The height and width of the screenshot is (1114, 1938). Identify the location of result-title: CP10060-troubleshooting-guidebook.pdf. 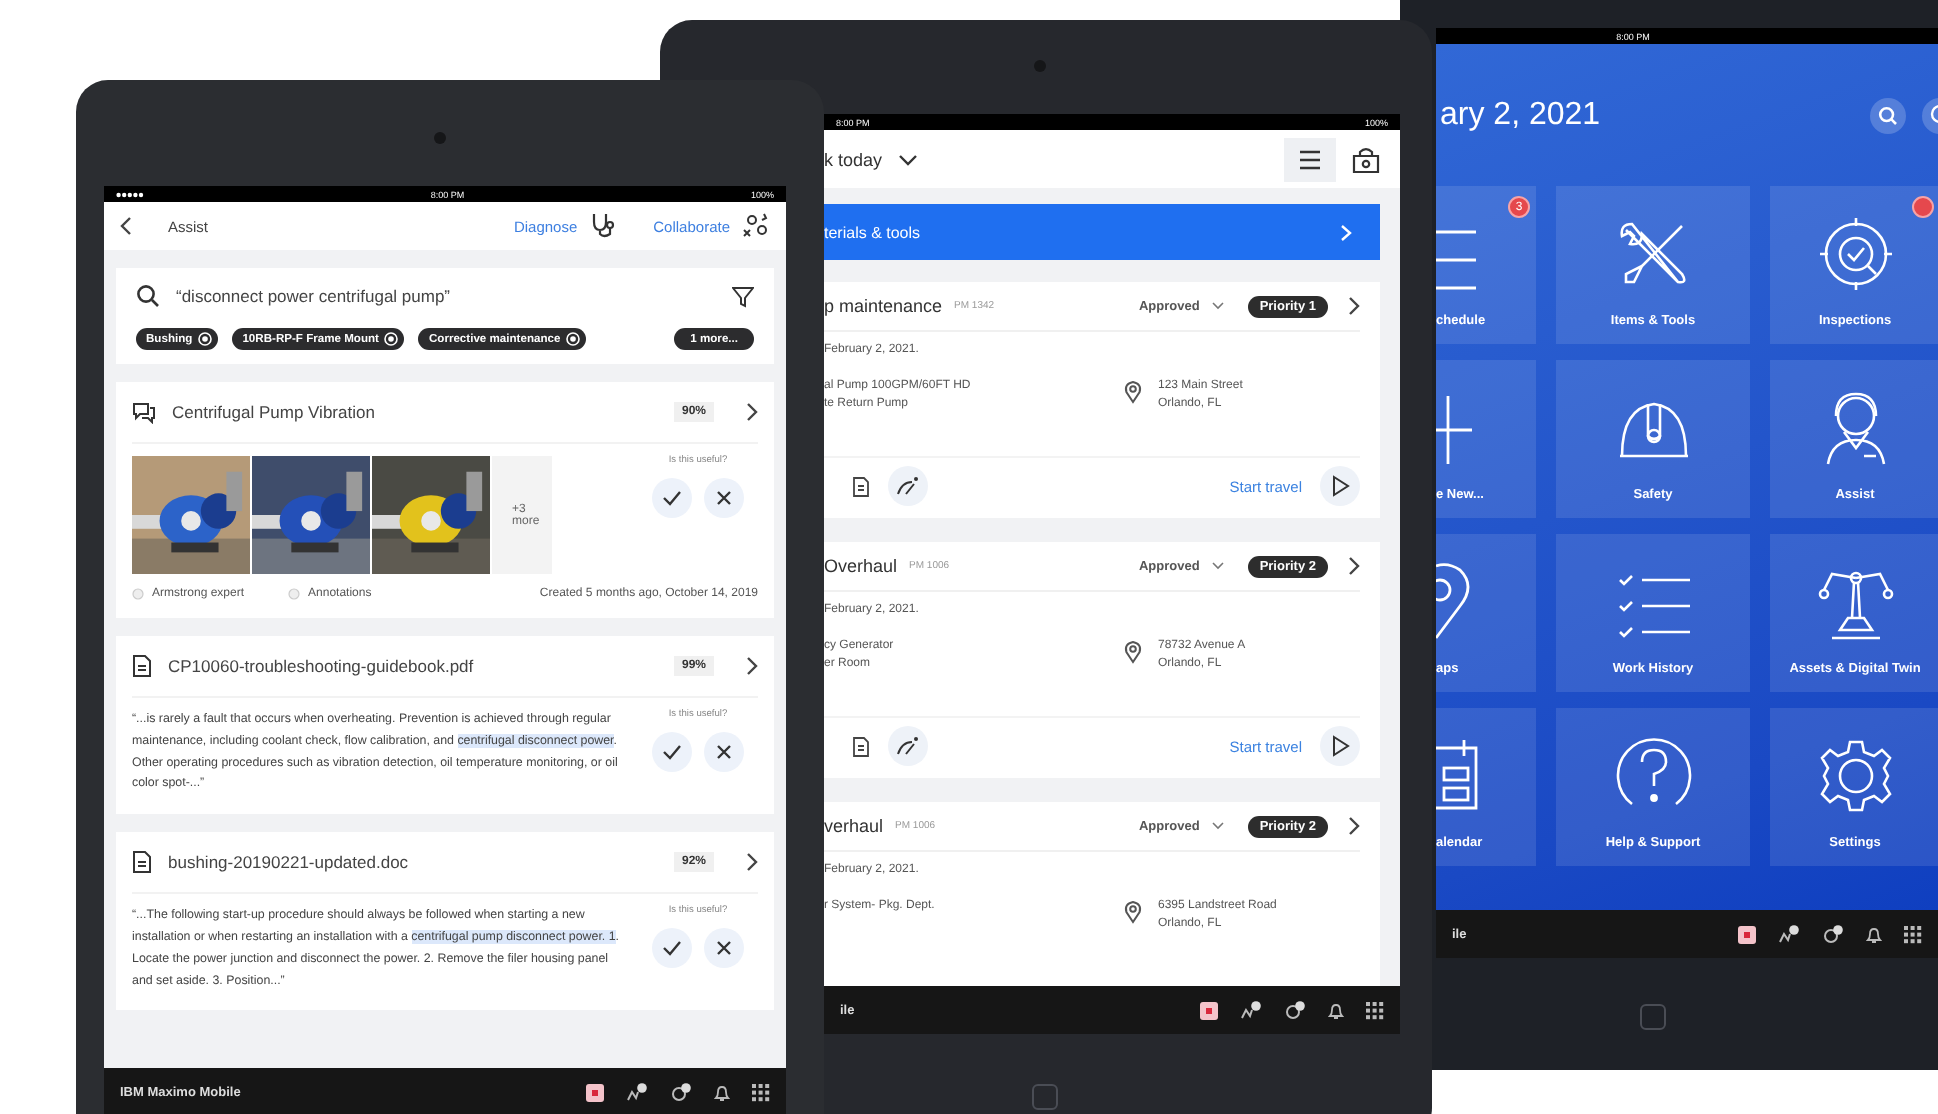
(321, 666).